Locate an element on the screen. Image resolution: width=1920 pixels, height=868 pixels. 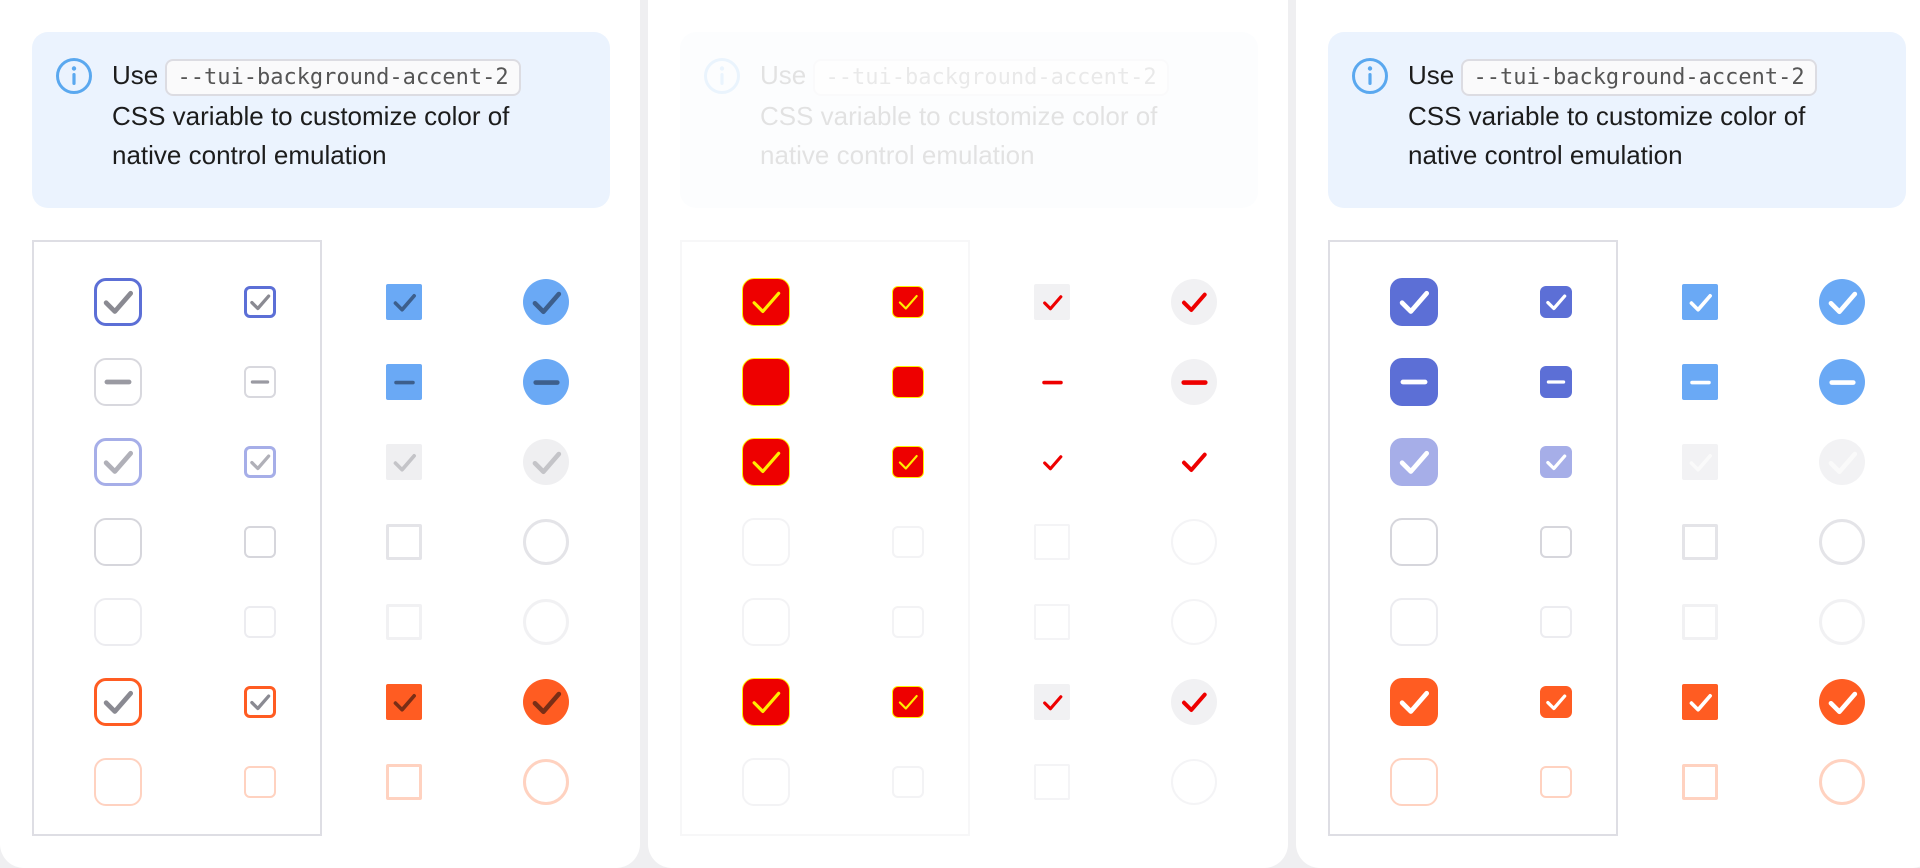
notice-line-2: CSS variable to customize color of is located at coordinates (959, 116).